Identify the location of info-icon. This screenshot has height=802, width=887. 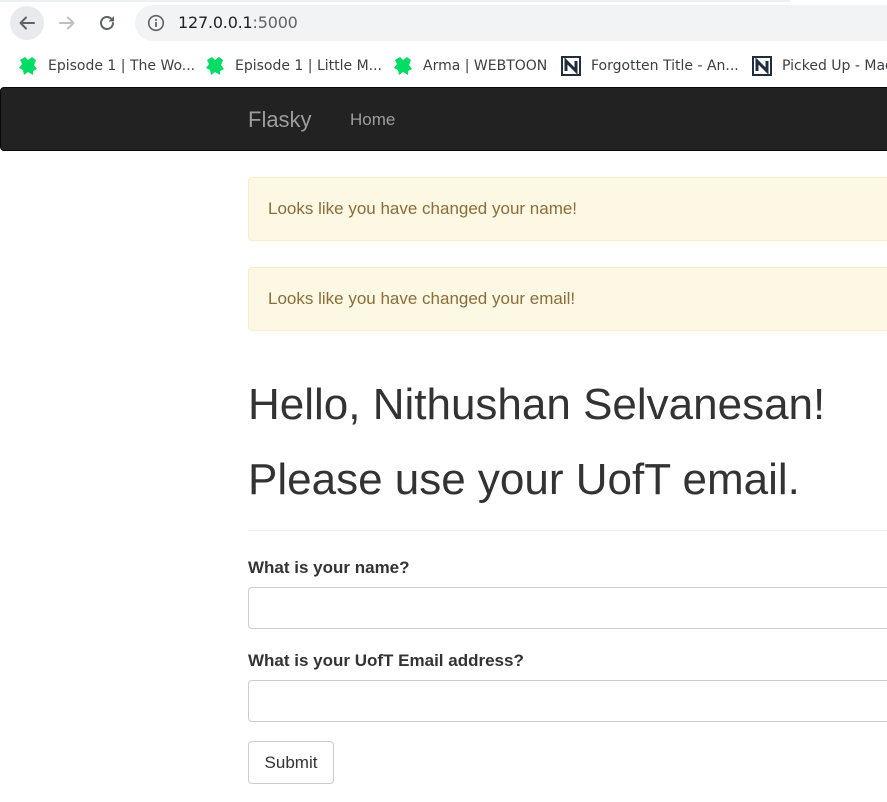
(156, 23).